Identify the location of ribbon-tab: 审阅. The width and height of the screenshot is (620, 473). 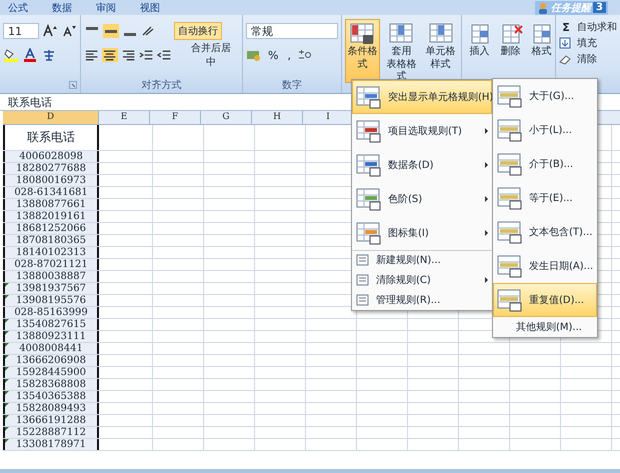
(118, 7).